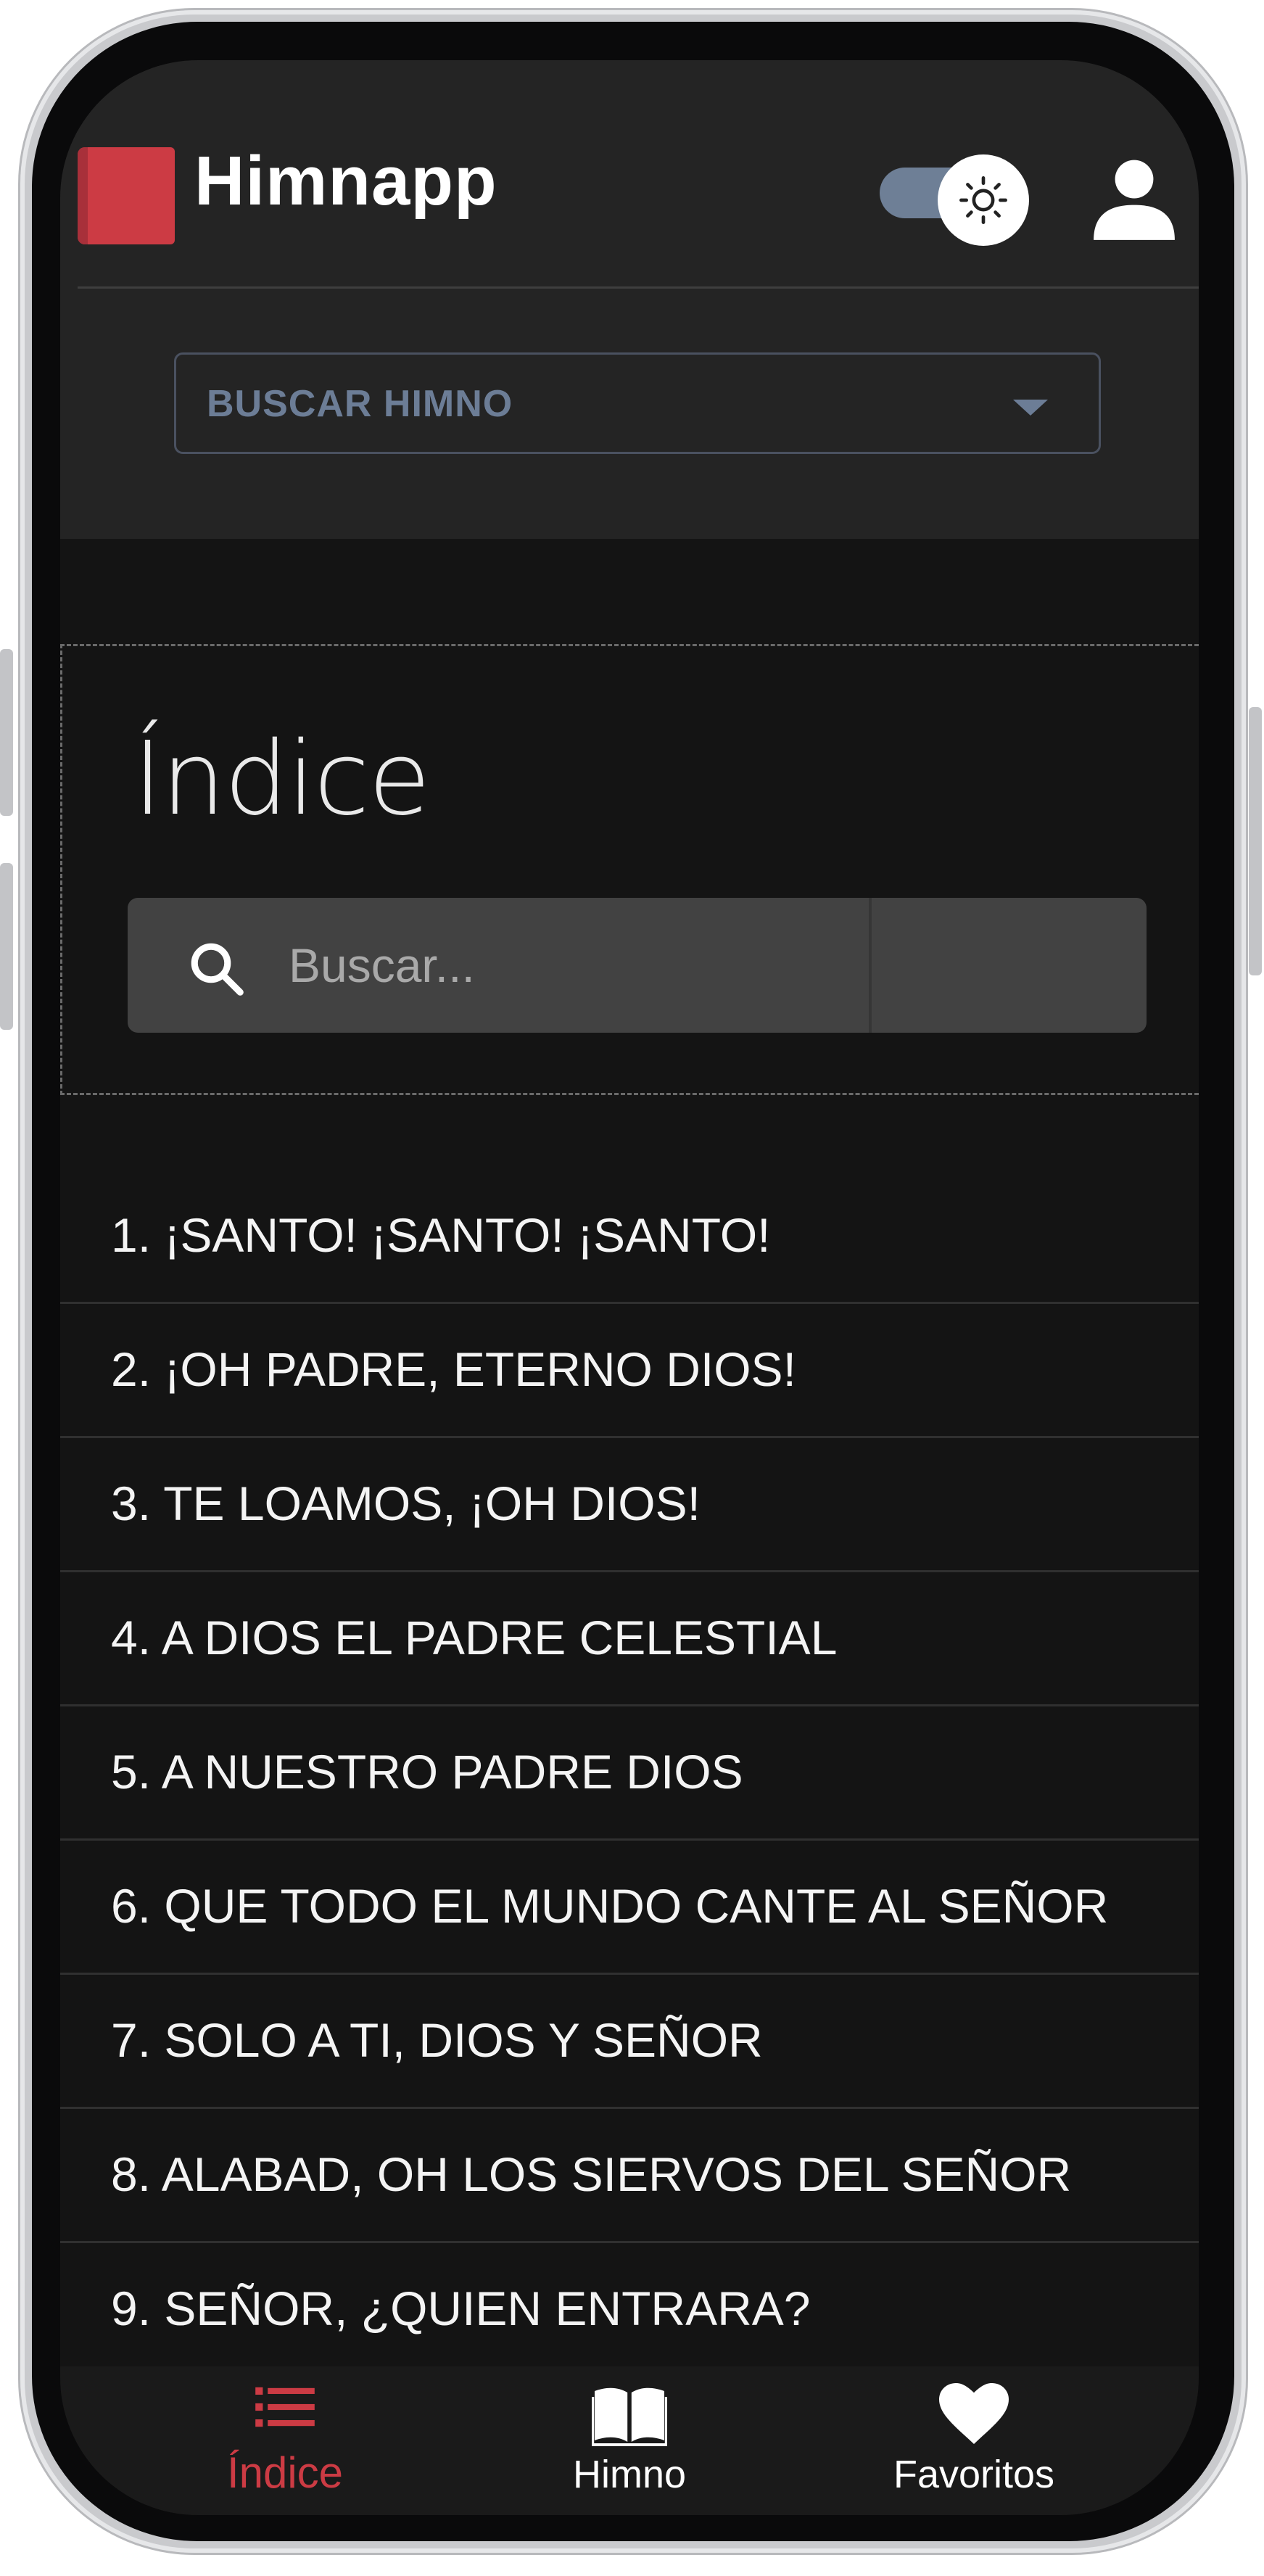 Image resolution: width=1264 pixels, height=2576 pixels. What do you see at coordinates (629, 2042) in the screenshot?
I see `hymn-list-item: 7. SOLO A TI, DIOS Y SEÑOR` at bounding box center [629, 2042].